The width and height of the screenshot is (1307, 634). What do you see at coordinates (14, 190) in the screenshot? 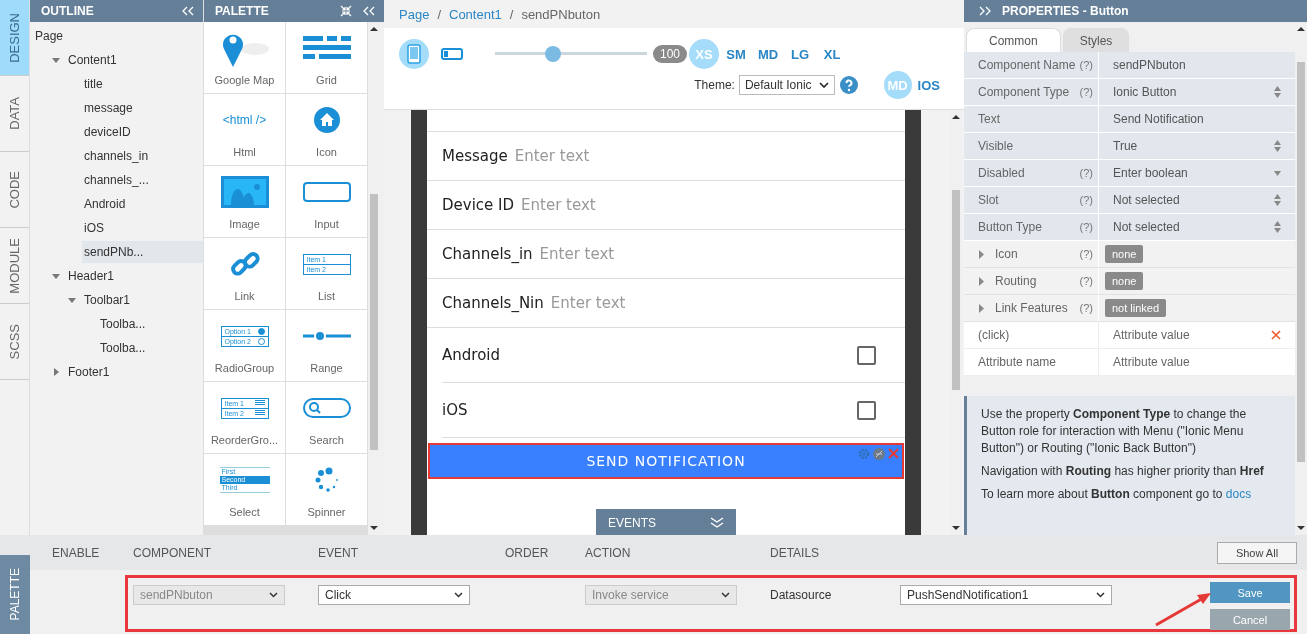
I see `side-tab: CODE` at bounding box center [14, 190].